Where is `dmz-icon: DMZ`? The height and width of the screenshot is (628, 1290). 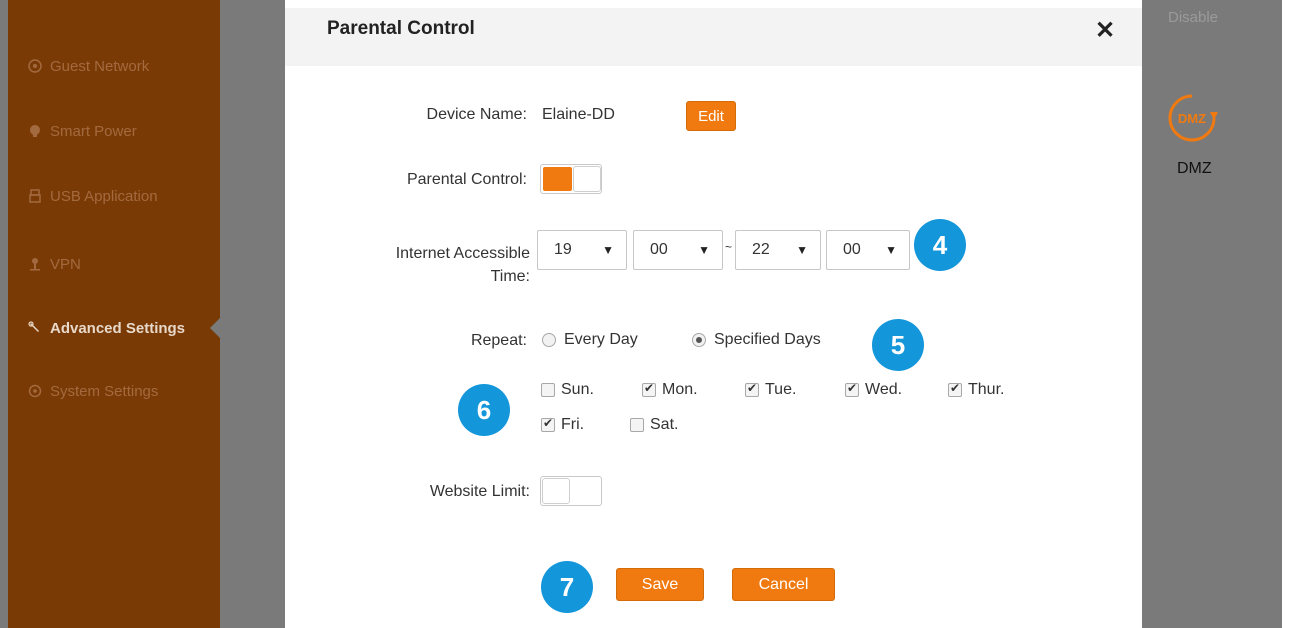
dmz-icon: DMZ is located at coordinates (1192, 118).